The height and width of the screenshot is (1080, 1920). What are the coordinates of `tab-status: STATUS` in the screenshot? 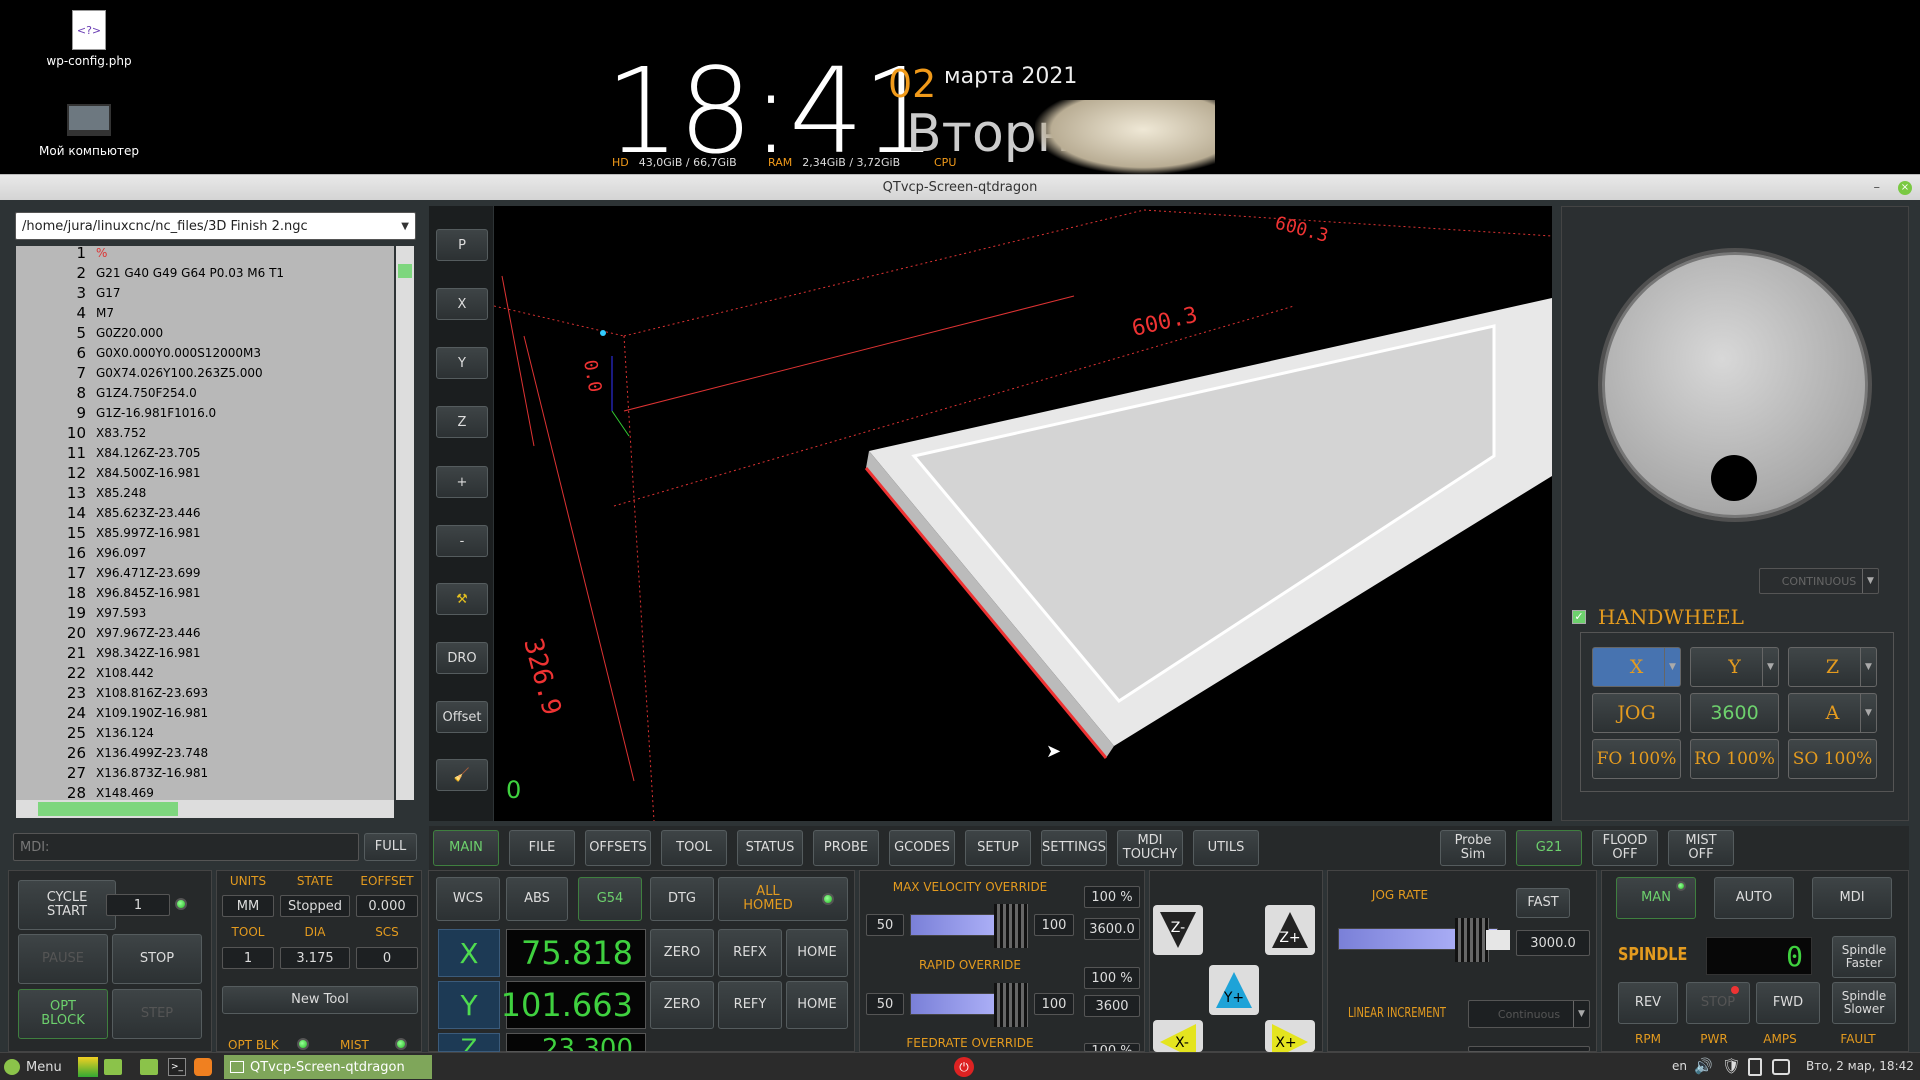 It's located at (770, 848).